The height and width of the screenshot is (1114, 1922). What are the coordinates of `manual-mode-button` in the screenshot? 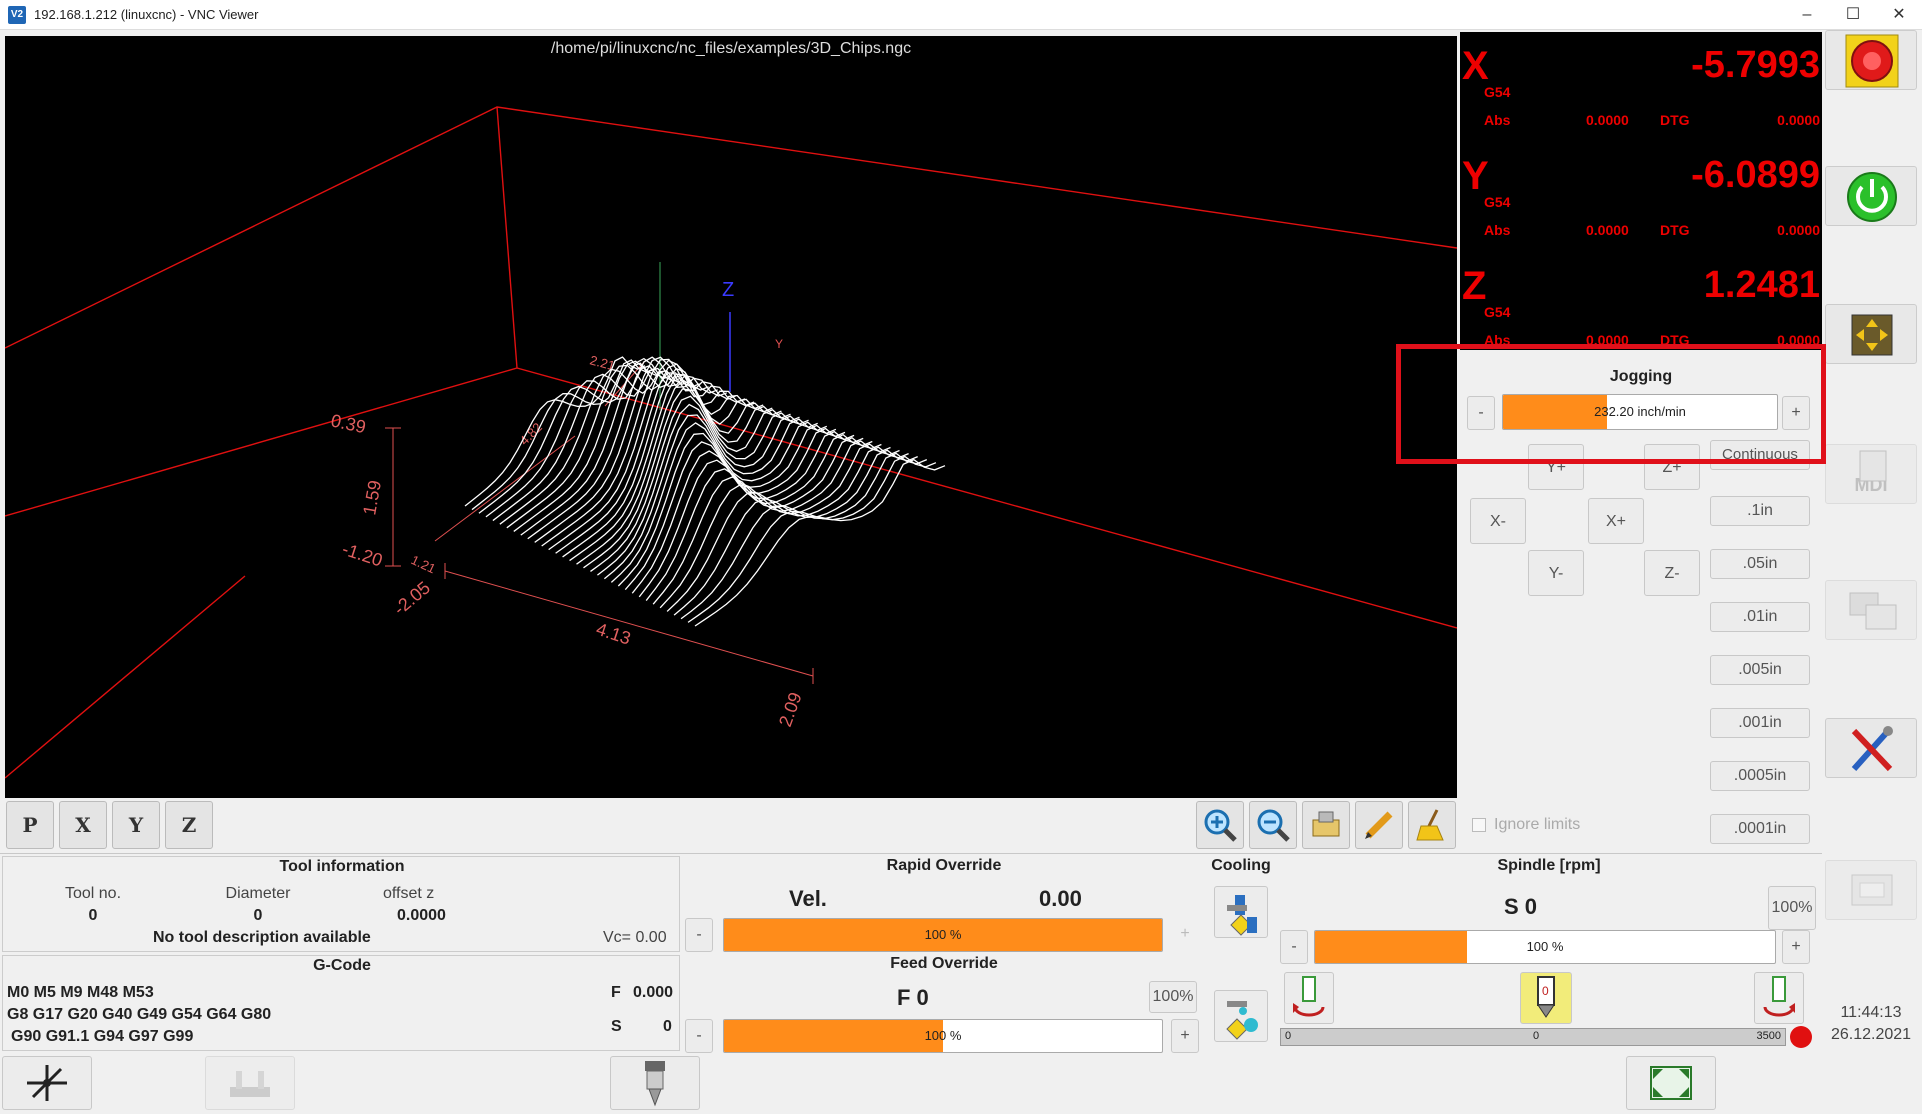 It's located at (1871, 334).